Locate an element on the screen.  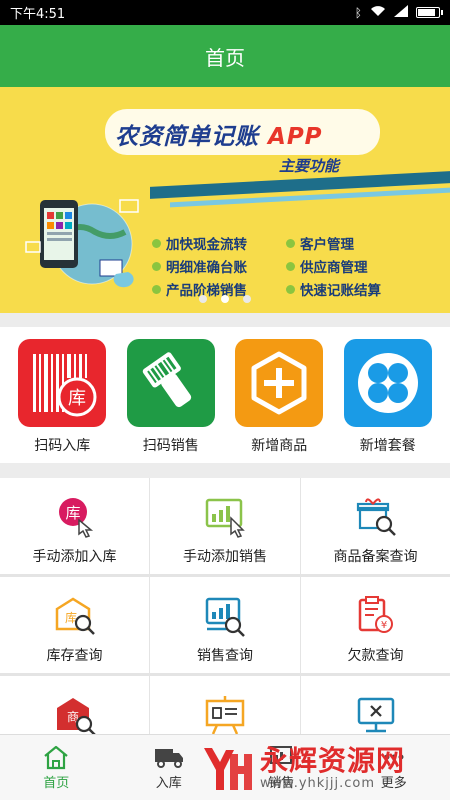
watermark-logo is located at coordinates (228, 769).